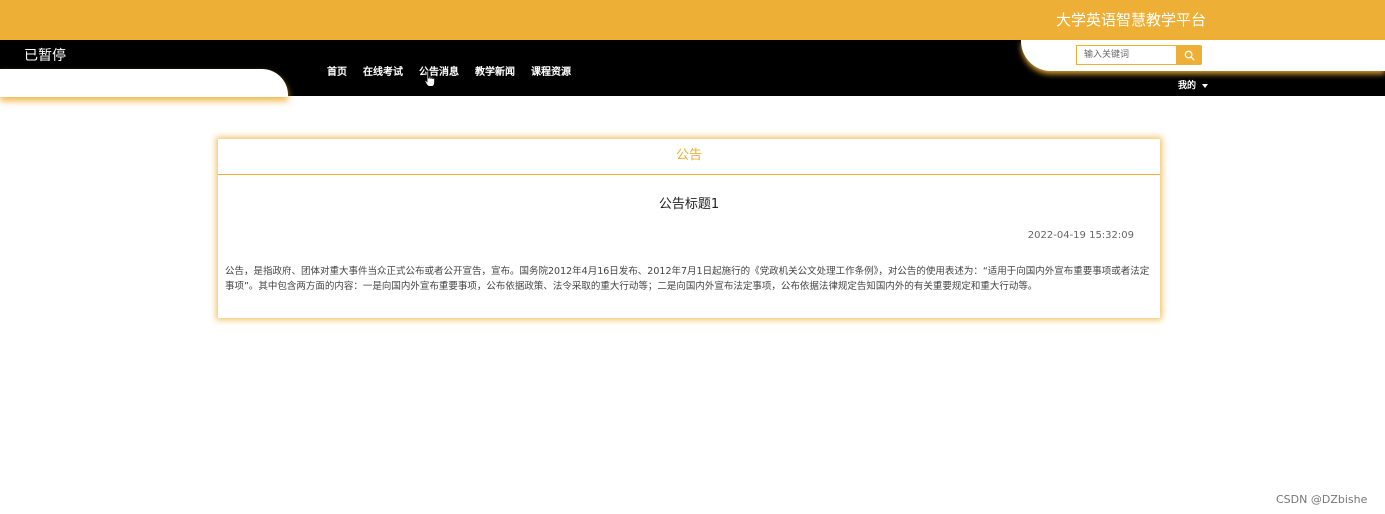 The image size is (1385, 514). What do you see at coordinates (495, 70) in the screenshot?
I see `nav-item-teaching-news: 教学新闻` at bounding box center [495, 70].